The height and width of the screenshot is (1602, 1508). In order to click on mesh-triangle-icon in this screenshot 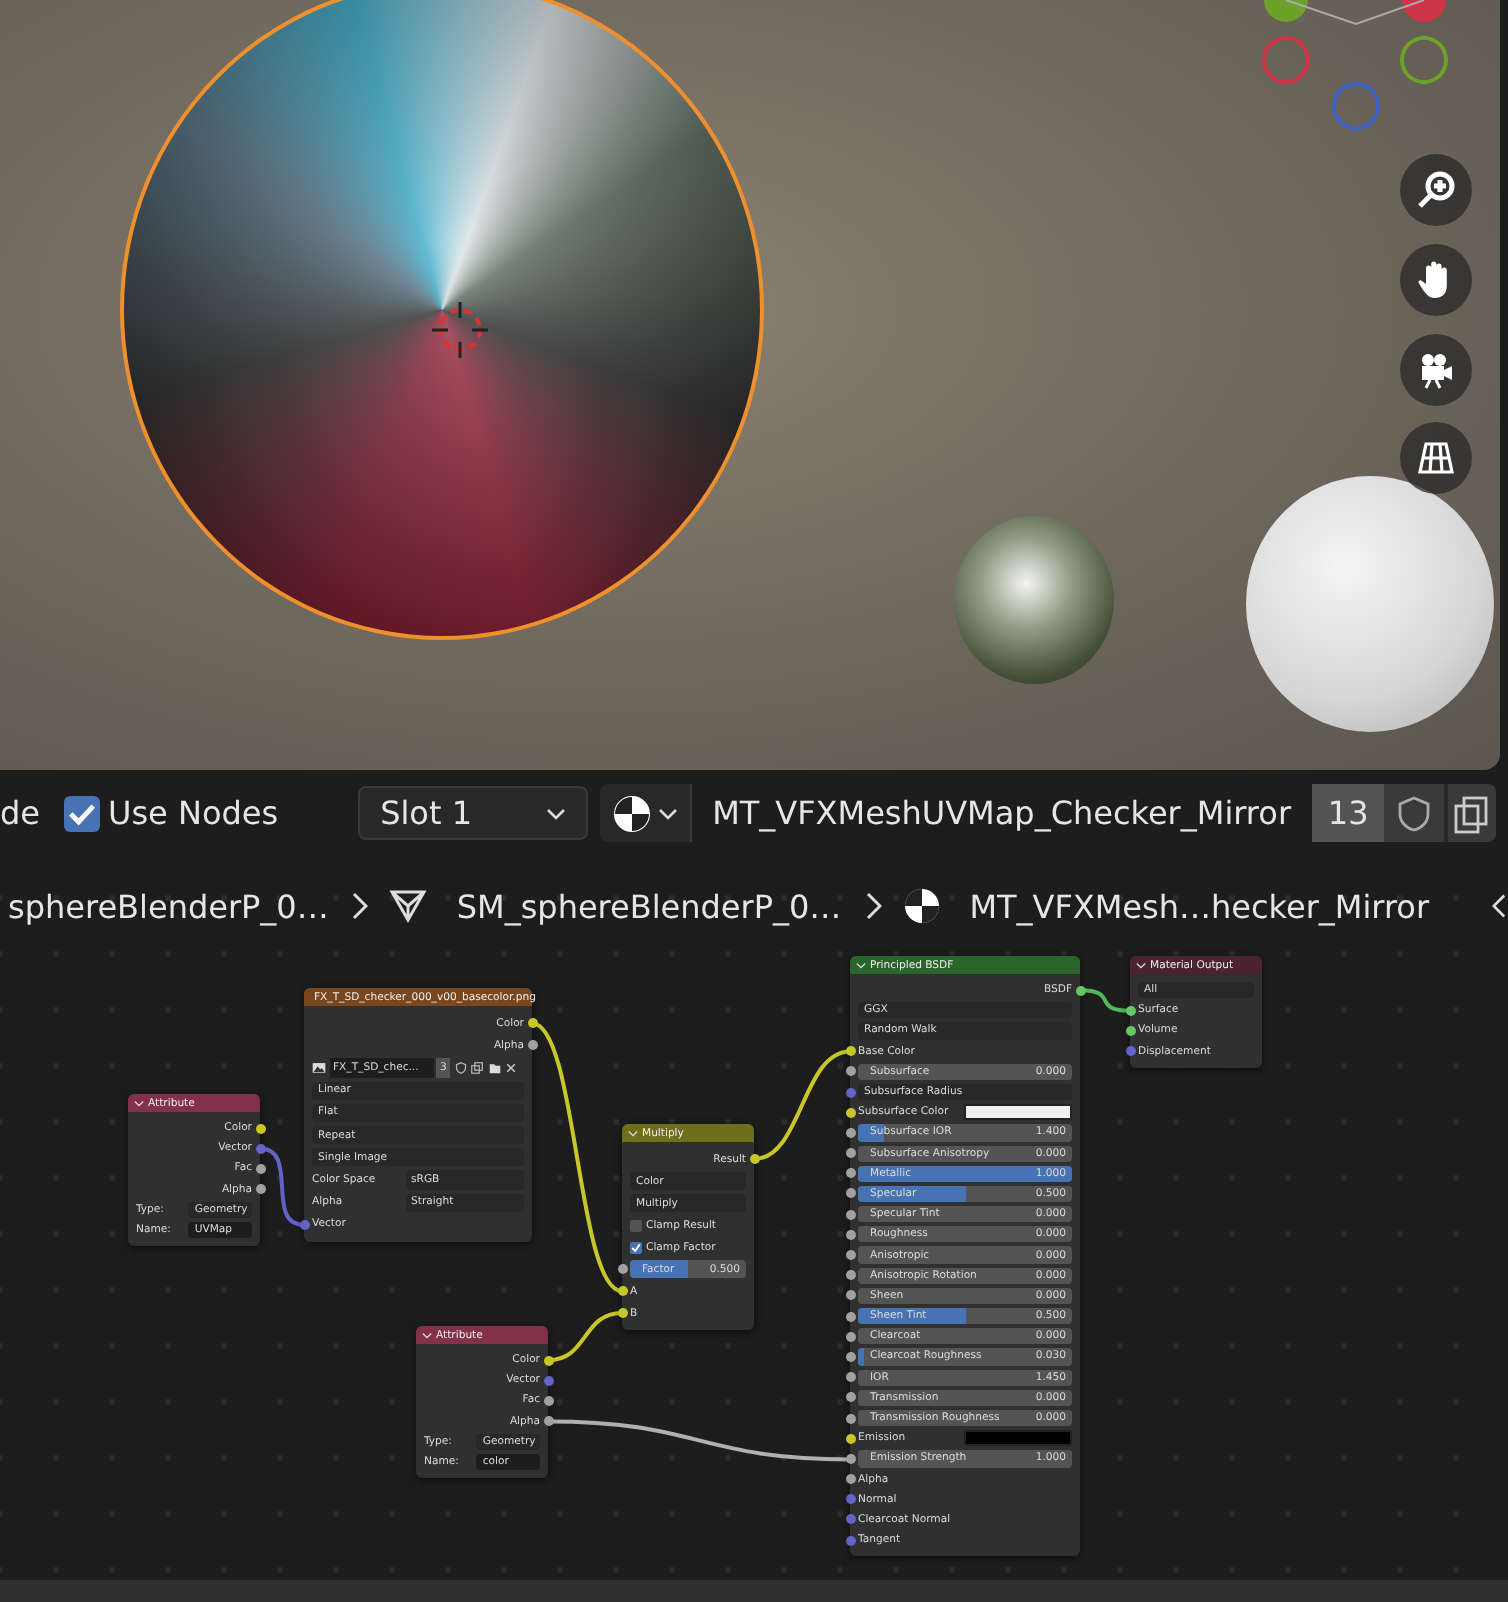, I will do `click(408, 906)`.